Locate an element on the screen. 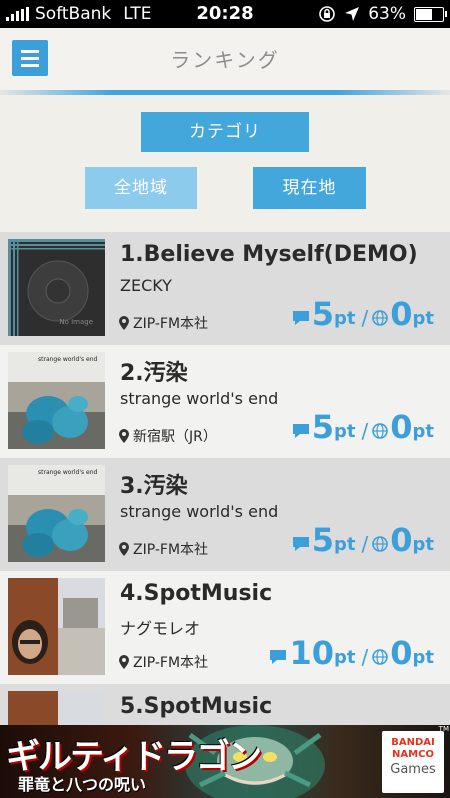 Image resolution: width=450 pixels, height=798 pixels. rotation-lock-icon is located at coordinates (327, 14).